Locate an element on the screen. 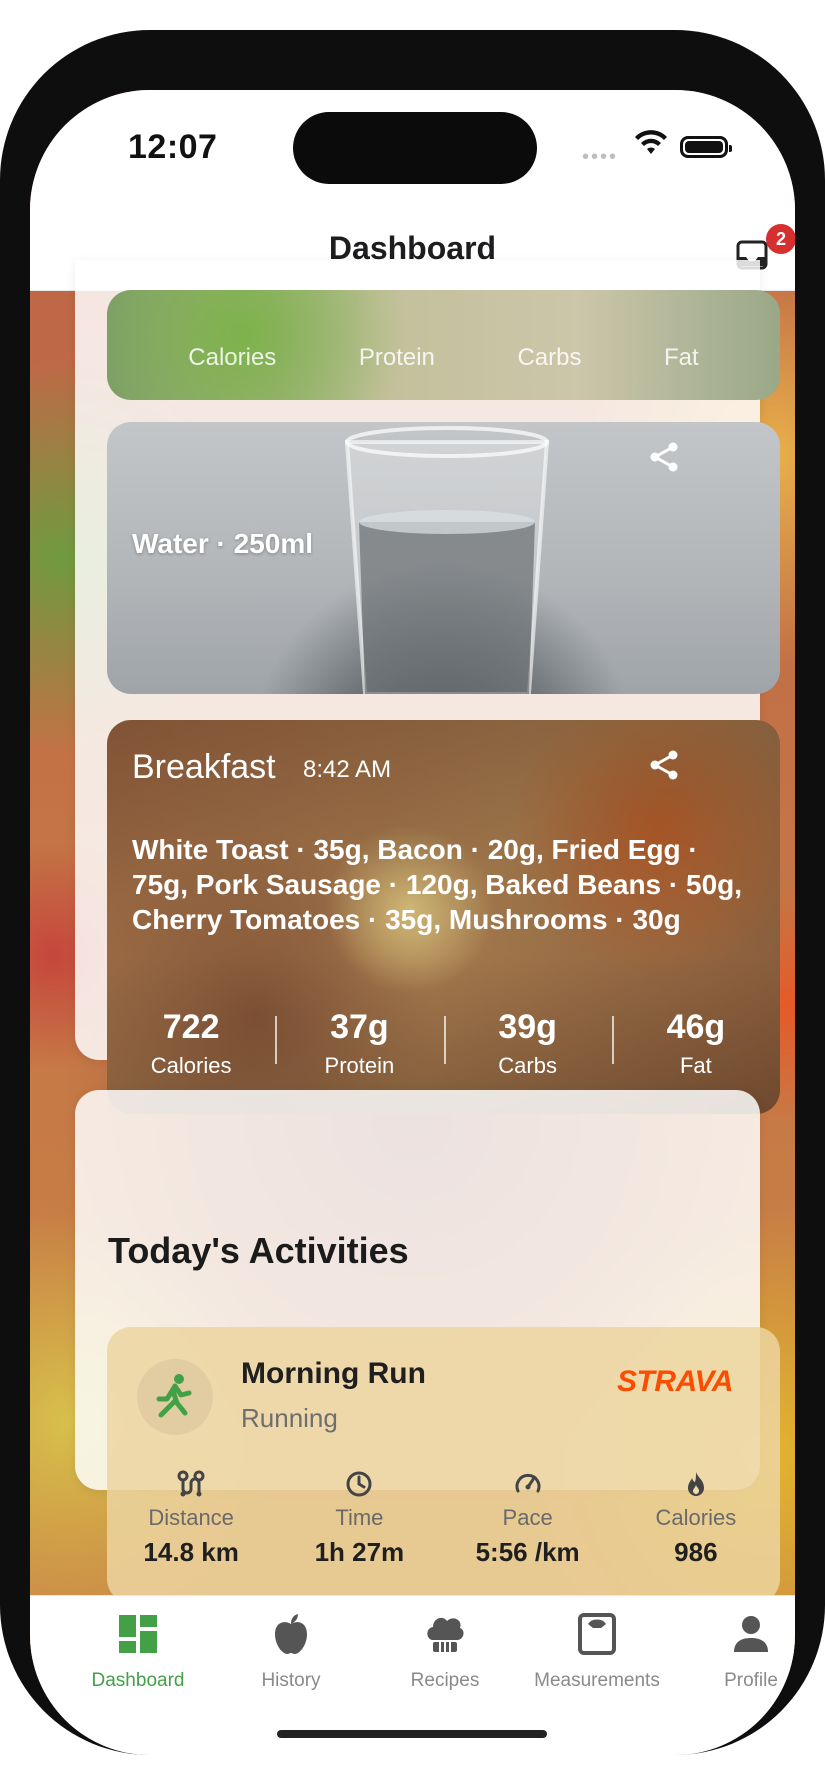  scale-icon is located at coordinates (597, 1634).